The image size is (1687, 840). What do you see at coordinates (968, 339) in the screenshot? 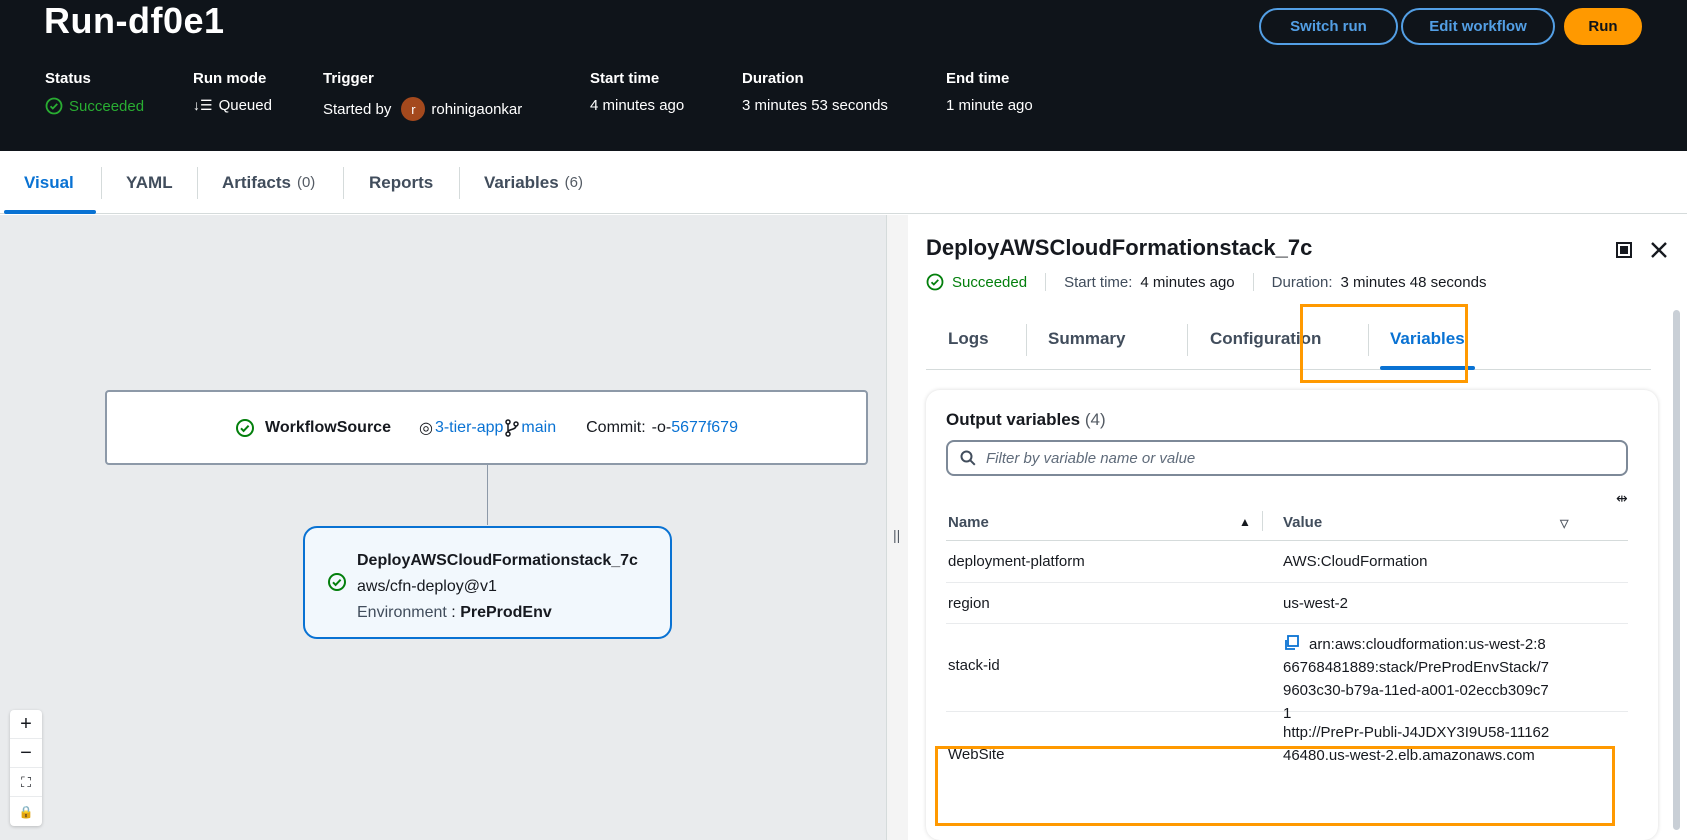
I see `tab-logs: Logs` at bounding box center [968, 339].